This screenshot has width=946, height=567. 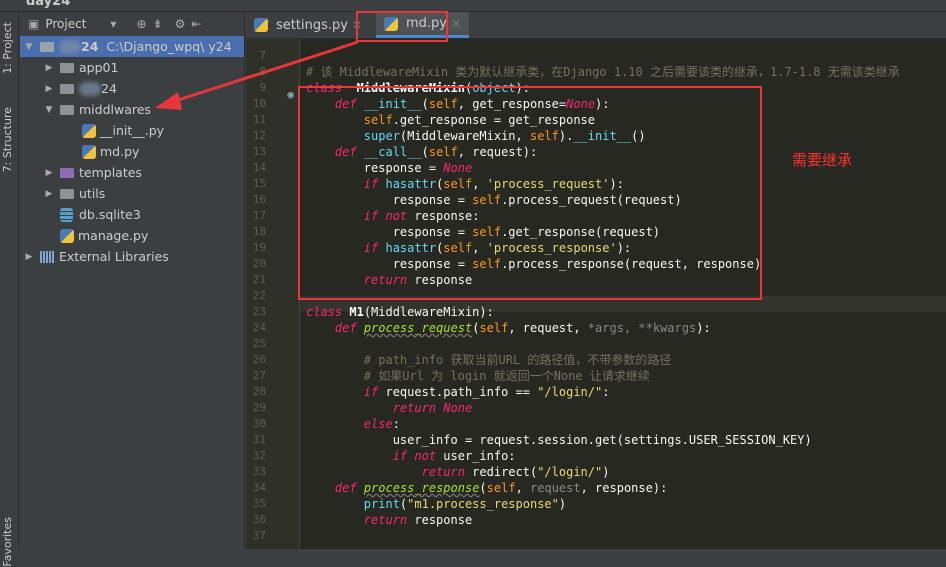 What do you see at coordinates (581, 232) in the screenshot?
I see `code-token: .get_response(request)` at bounding box center [581, 232].